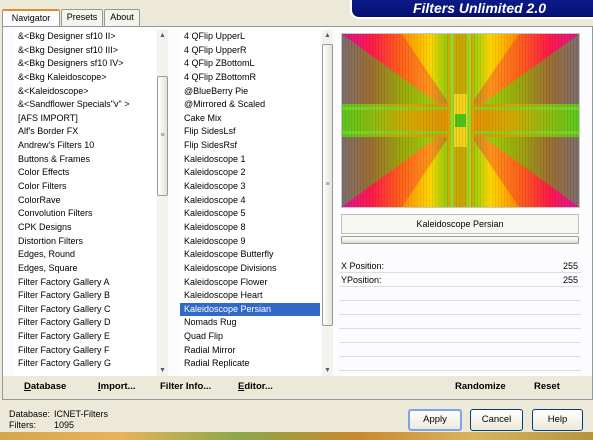 Image resolution: width=593 pixels, height=440 pixels. I want to click on list-item: Radial Mirror, so click(250, 351).